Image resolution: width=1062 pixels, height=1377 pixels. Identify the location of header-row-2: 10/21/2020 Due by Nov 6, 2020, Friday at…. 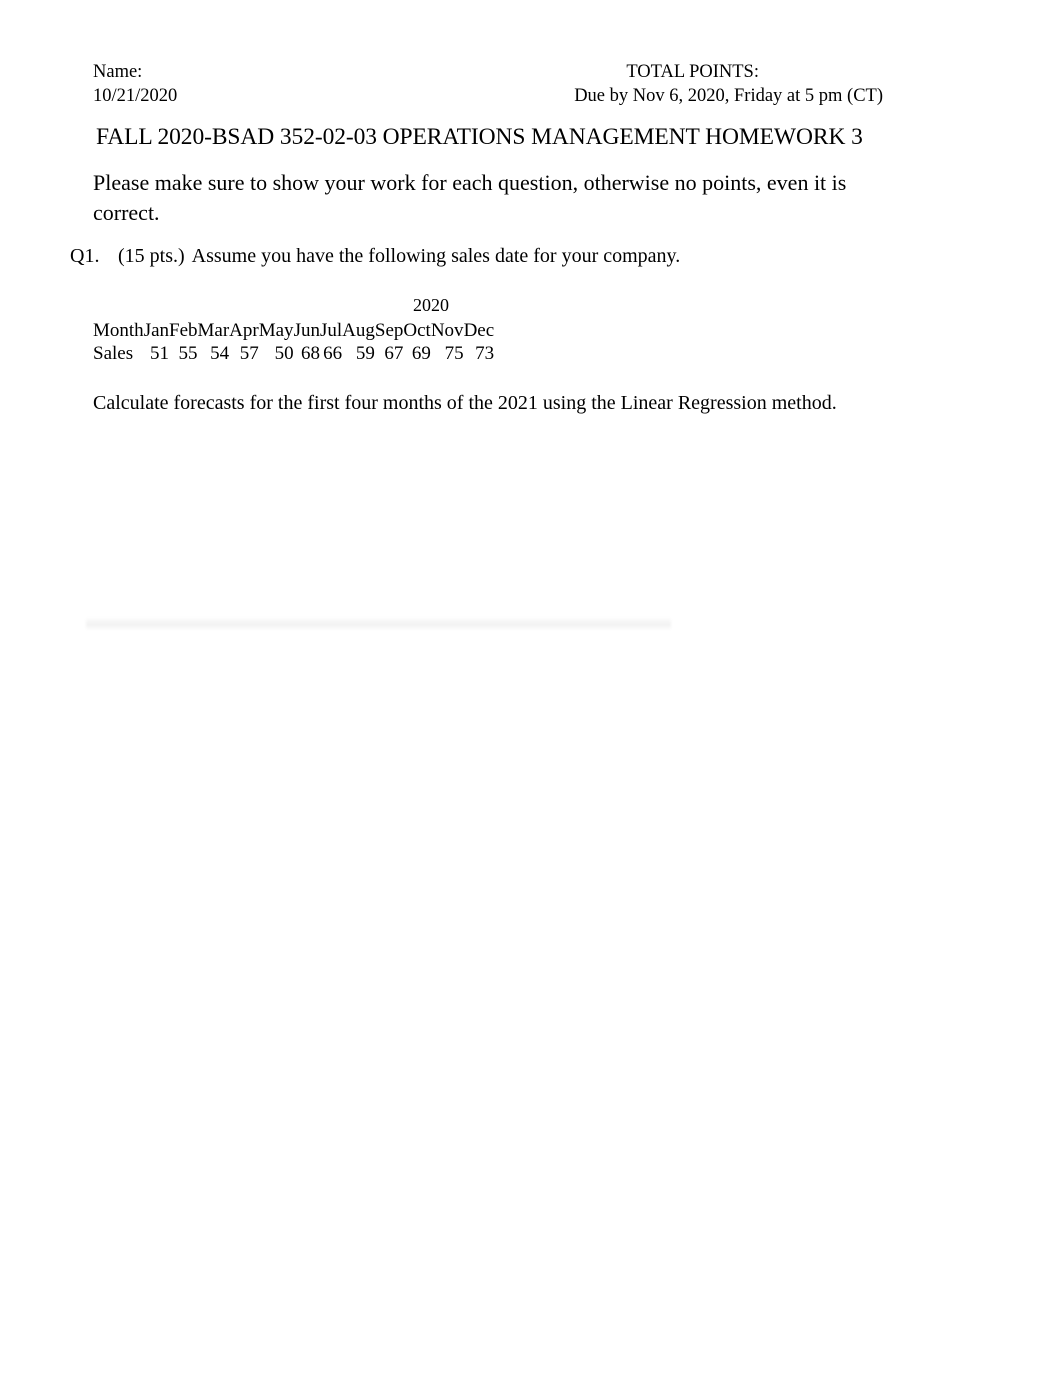
(488, 96).